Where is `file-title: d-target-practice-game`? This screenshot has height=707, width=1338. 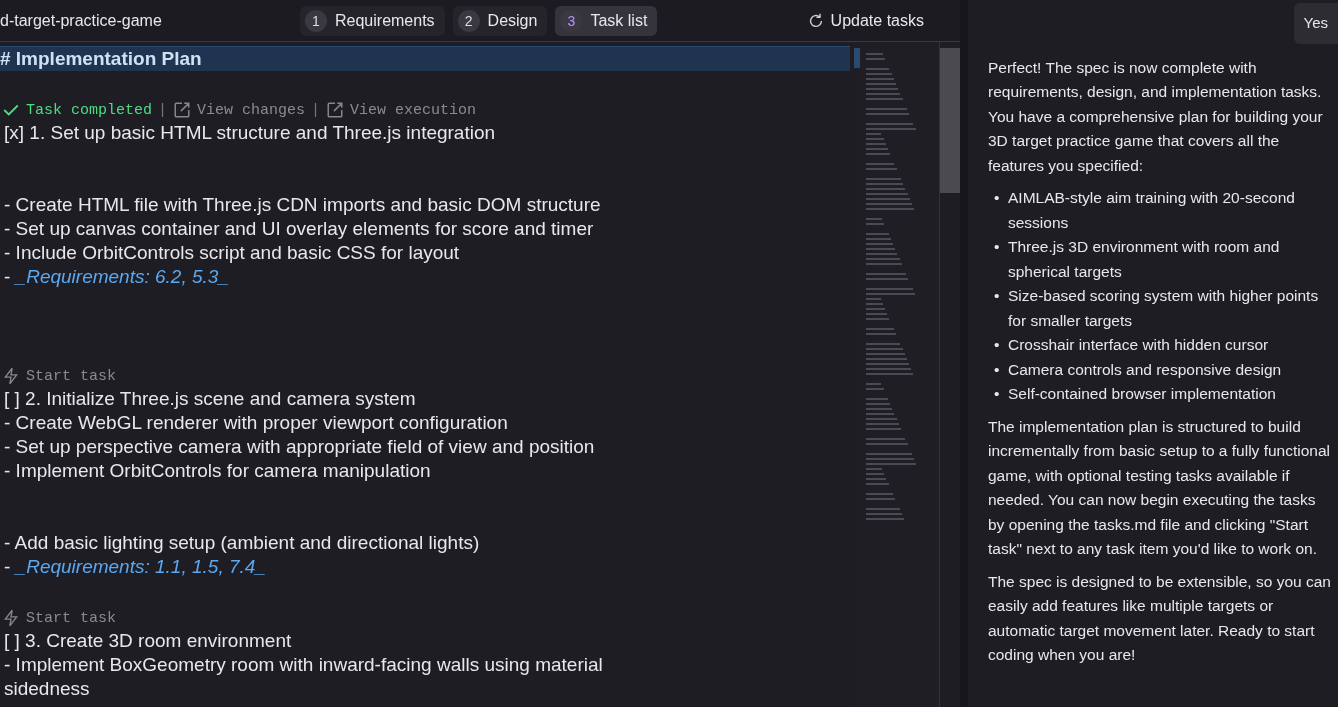 file-title: d-target-practice-game is located at coordinates (81, 20).